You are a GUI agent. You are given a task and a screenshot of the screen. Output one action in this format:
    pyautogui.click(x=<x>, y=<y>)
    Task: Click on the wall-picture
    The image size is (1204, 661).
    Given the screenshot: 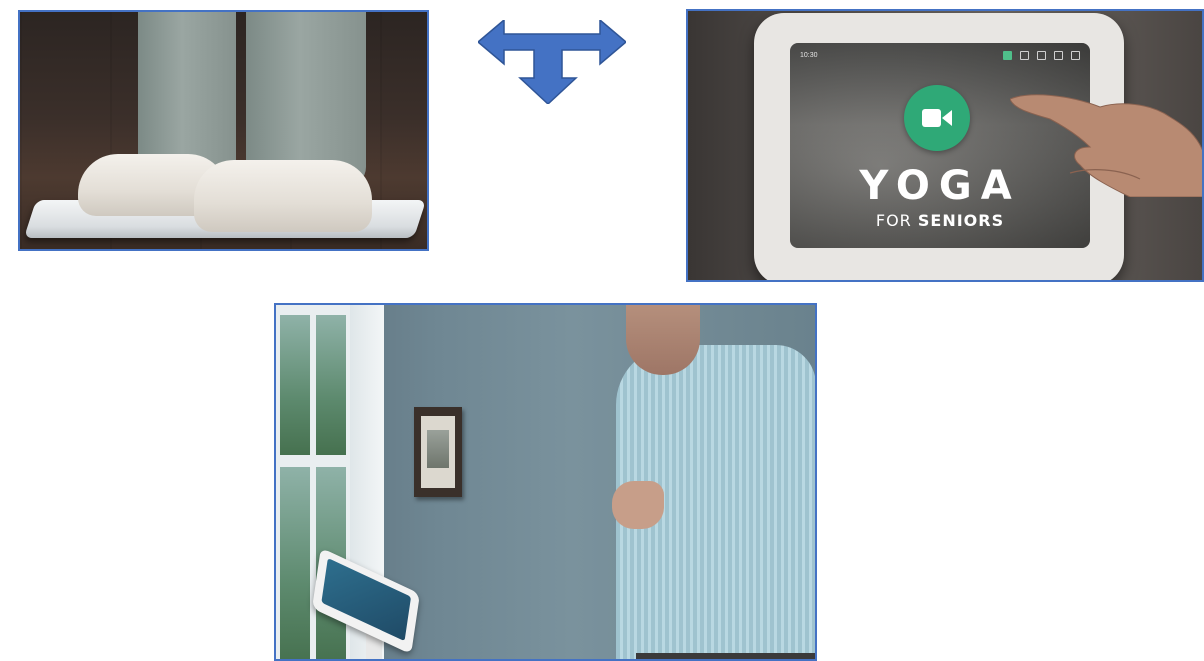 What is the action you would take?
    pyautogui.click(x=438, y=452)
    